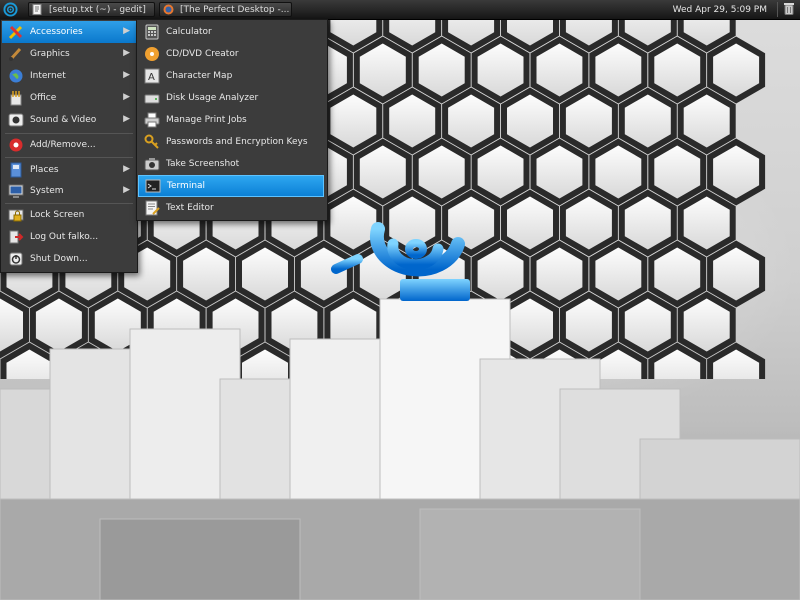 This screenshot has height=600, width=800. What do you see at coordinates (97, 9) in the screenshot?
I see `taskbar-label: [setup.txt (~) - gedit]` at bounding box center [97, 9].